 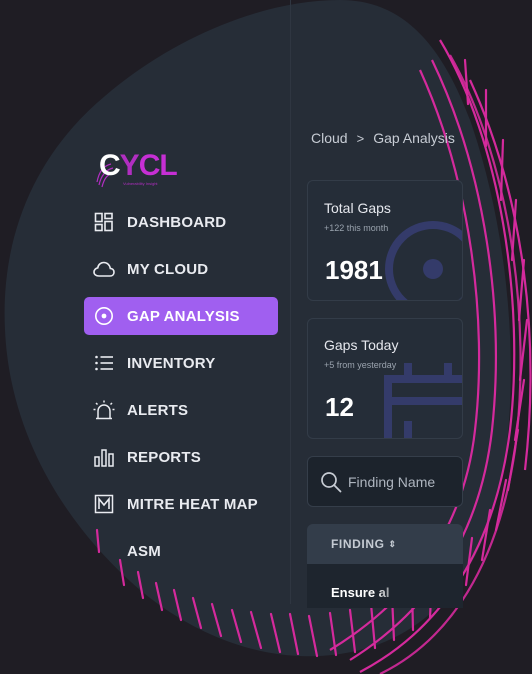 What do you see at coordinates (104, 269) in the screenshot?
I see `cloud-icon` at bounding box center [104, 269].